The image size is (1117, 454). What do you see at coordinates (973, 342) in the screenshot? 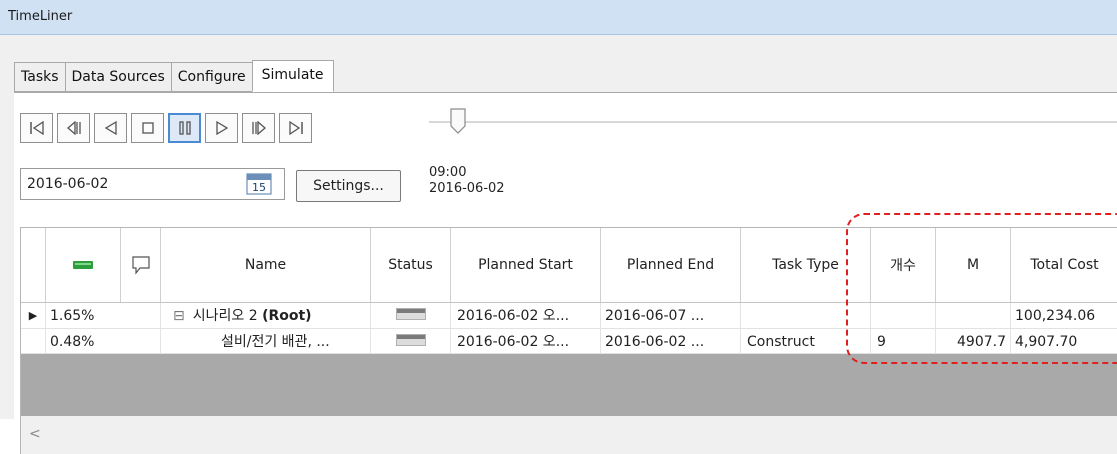
I see `row-m: 4907.7` at bounding box center [973, 342].